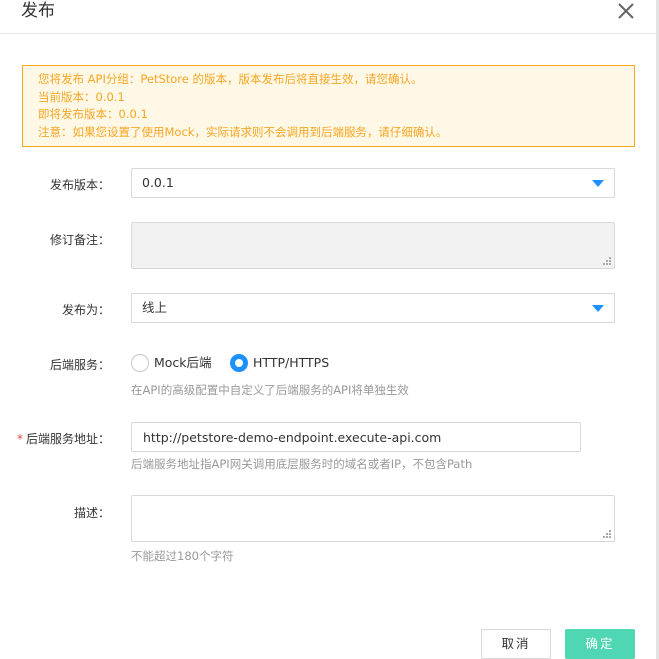  I want to click on publish-to-label: 发布为：, so click(85, 310).